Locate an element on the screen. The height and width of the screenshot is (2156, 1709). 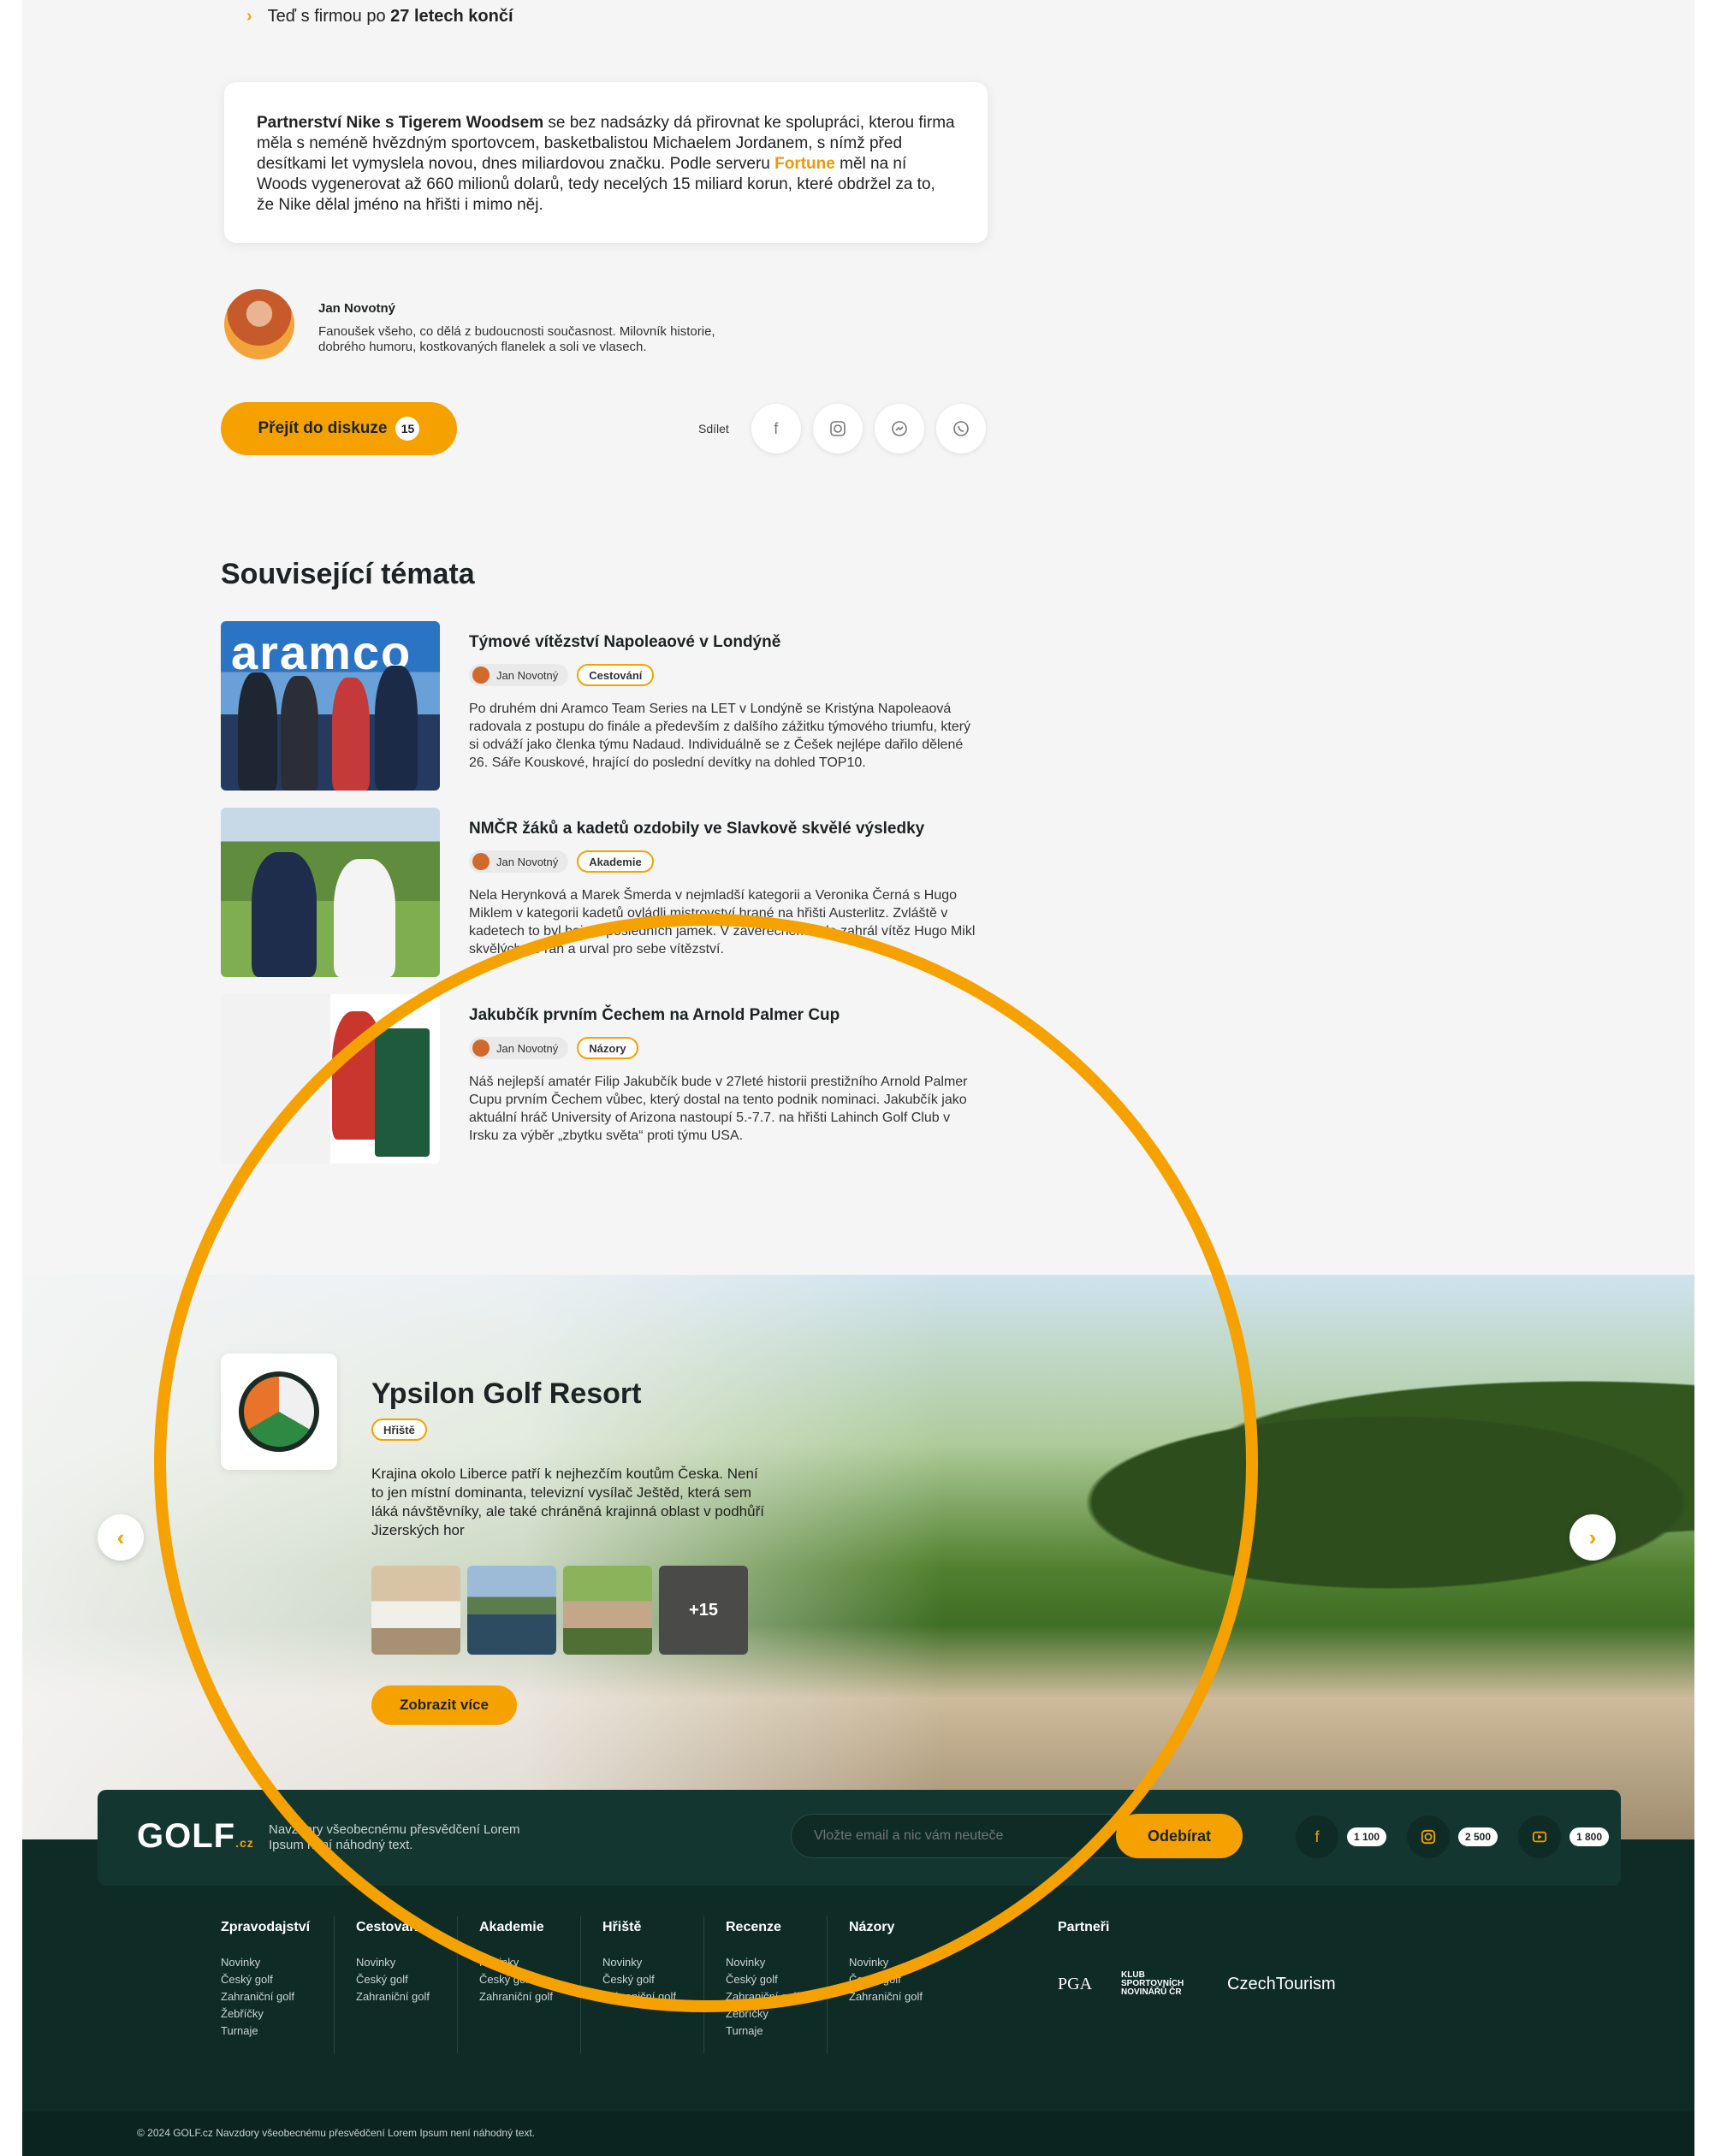
follower-count: 1 800 is located at coordinates (1590, 1836).